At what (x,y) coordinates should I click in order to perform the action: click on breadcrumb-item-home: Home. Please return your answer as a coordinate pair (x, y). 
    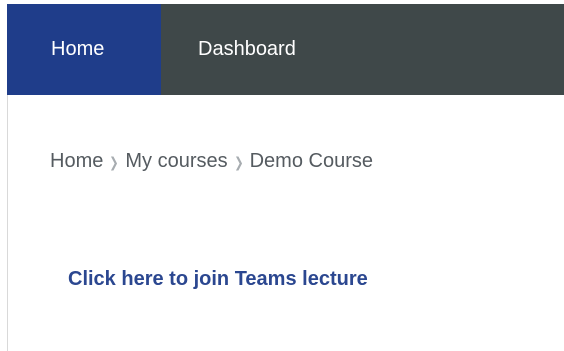
    Looking at the image, I should click on (76, 161).